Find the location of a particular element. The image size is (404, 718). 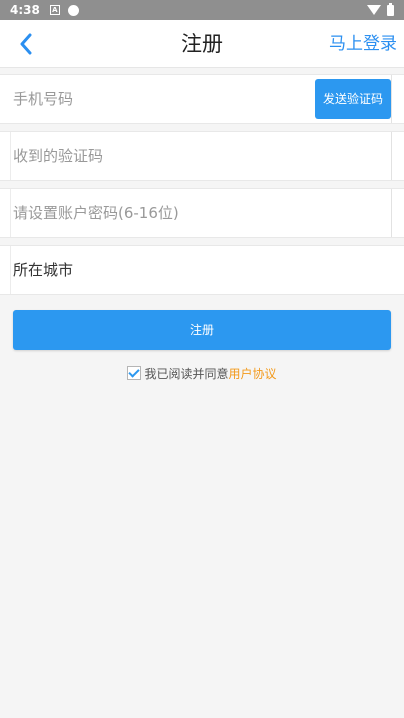

phone-row: 发送验证码 is located at coordinates (202, 99).